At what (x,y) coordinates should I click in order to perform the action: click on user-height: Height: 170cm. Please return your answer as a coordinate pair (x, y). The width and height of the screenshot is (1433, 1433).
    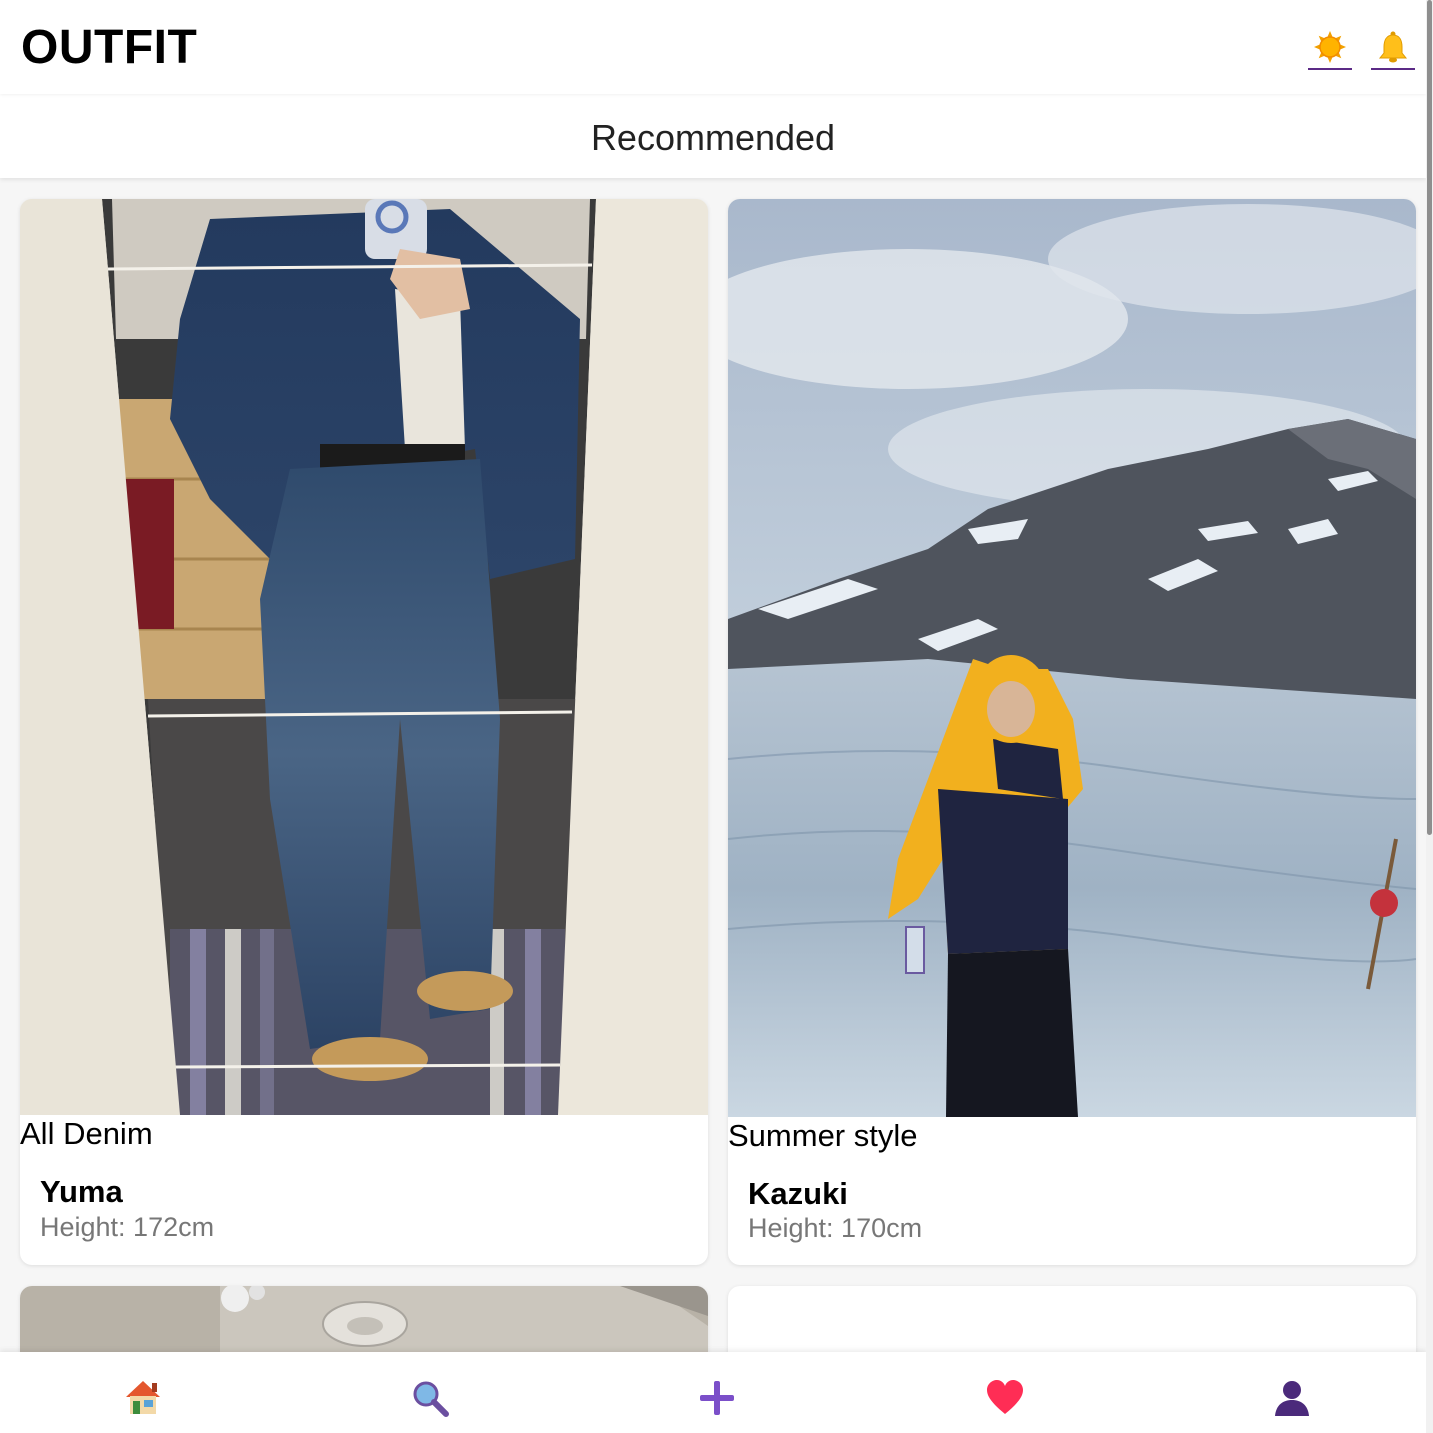
    Looking at the image, I should click on (835, 1228).